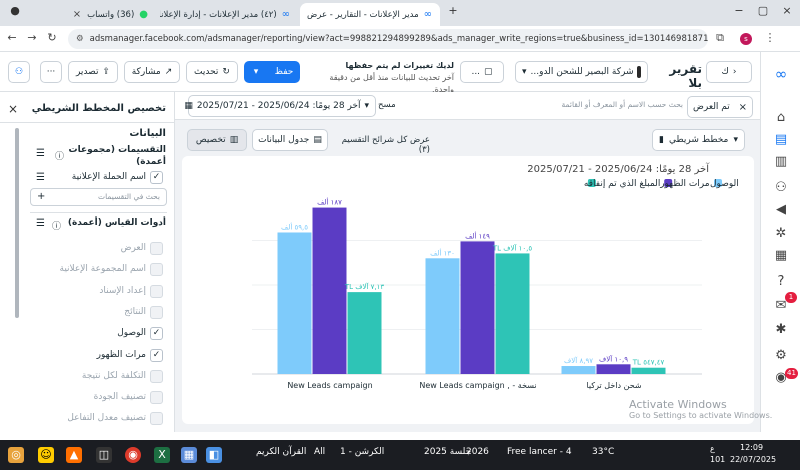 The height and width of the screenshot is (470, 800). I want to click on clock-date: 22/07/2025, so click(753, 459).